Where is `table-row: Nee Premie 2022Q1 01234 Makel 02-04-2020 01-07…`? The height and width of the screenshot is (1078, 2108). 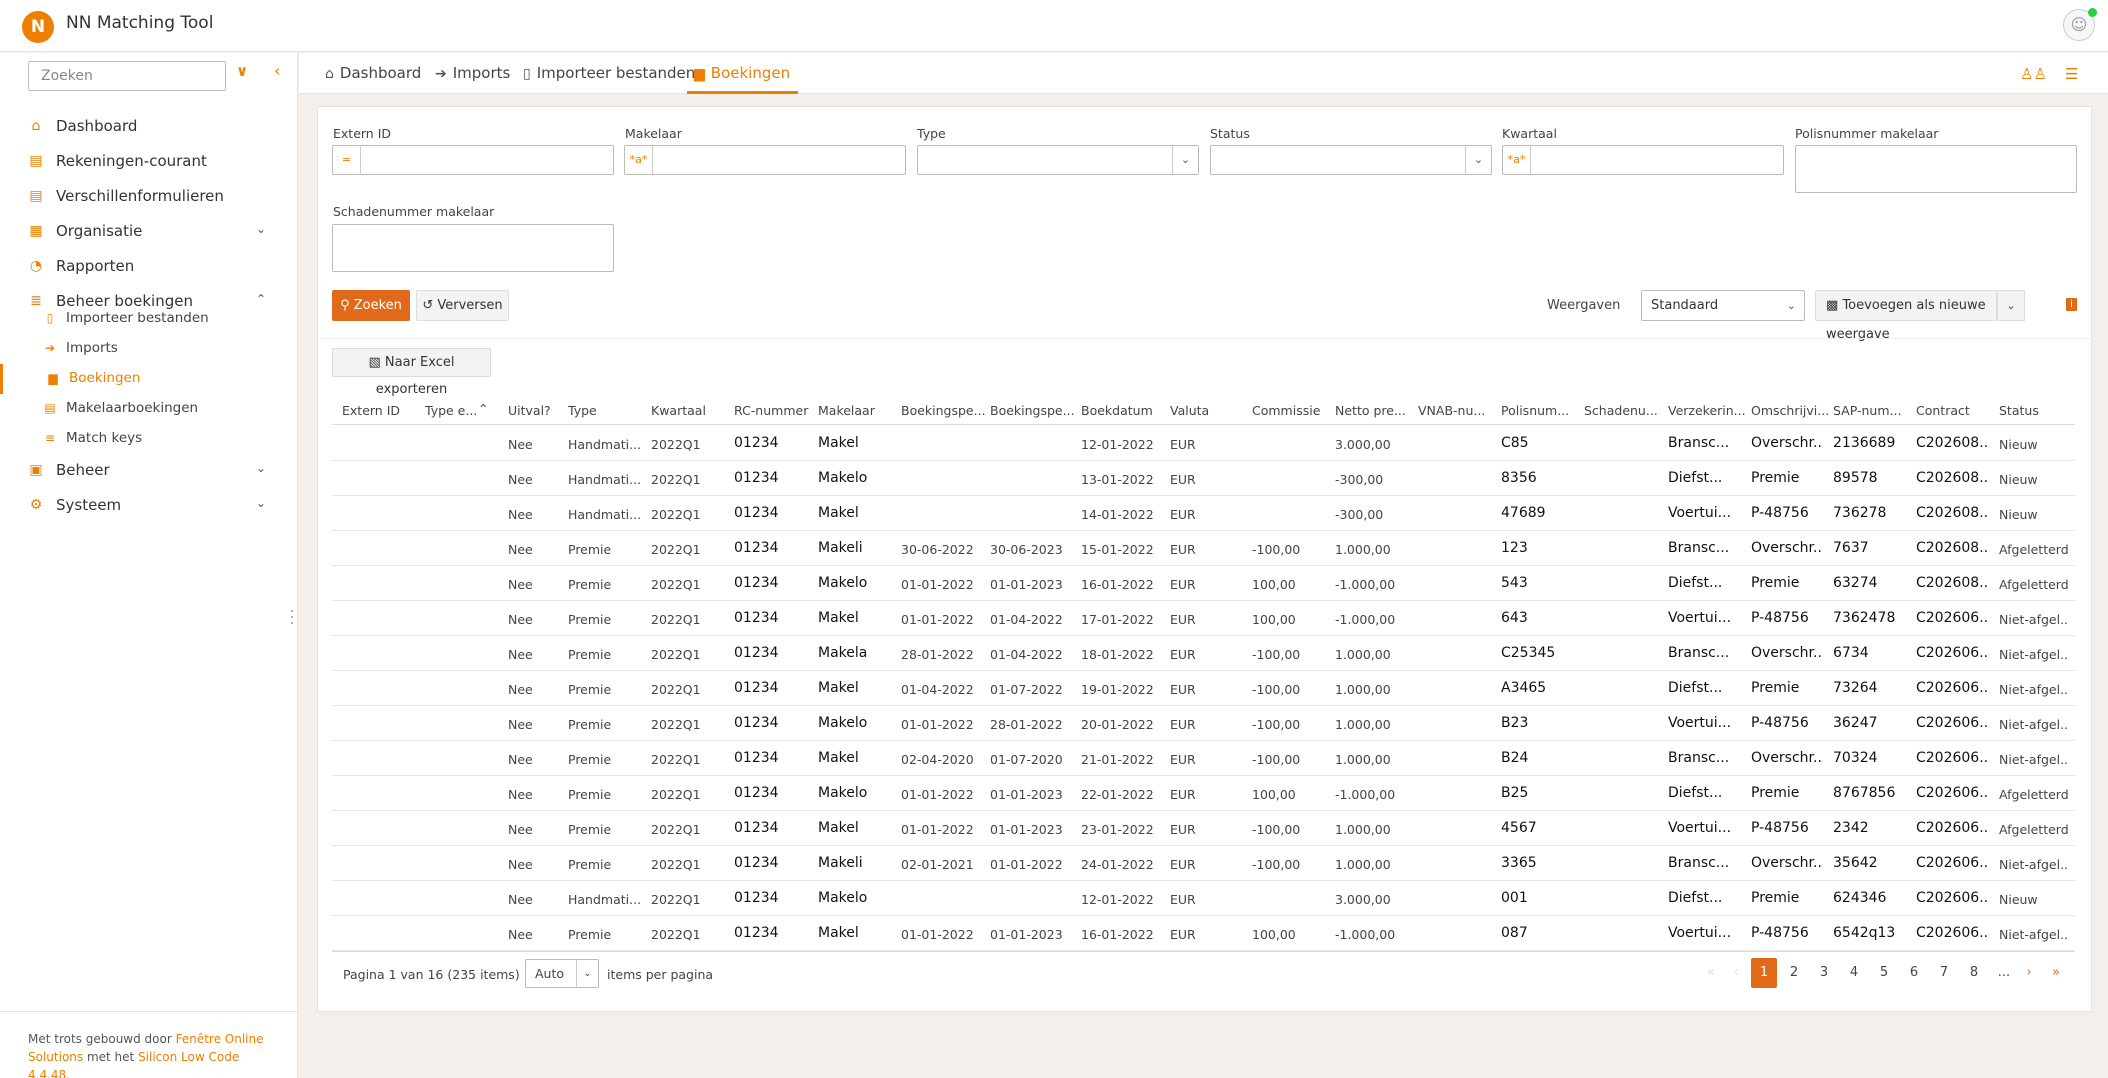 table-row: Nee Premie 2022Q1 01234 Makel 02-04-2020 01-07… is located at coordinates (1203, 758).